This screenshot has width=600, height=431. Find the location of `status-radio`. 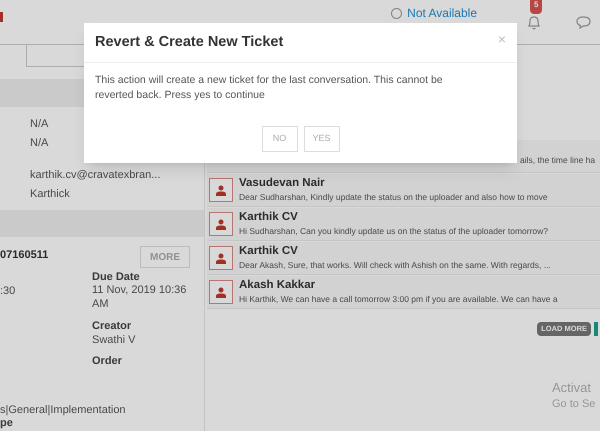

status-radio is located at coordinates (396, 13).